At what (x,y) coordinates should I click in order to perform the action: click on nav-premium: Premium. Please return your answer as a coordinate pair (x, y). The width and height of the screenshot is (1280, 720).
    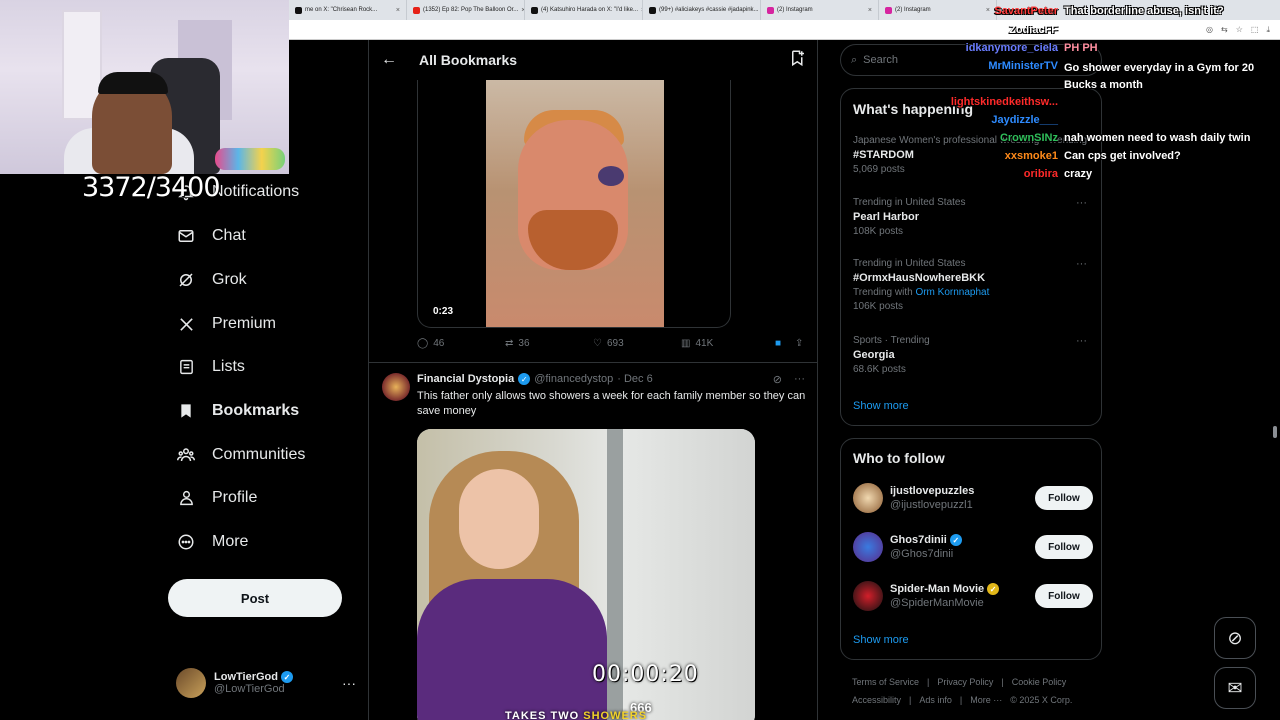
    Looking at the image, I should click on (226, 324).